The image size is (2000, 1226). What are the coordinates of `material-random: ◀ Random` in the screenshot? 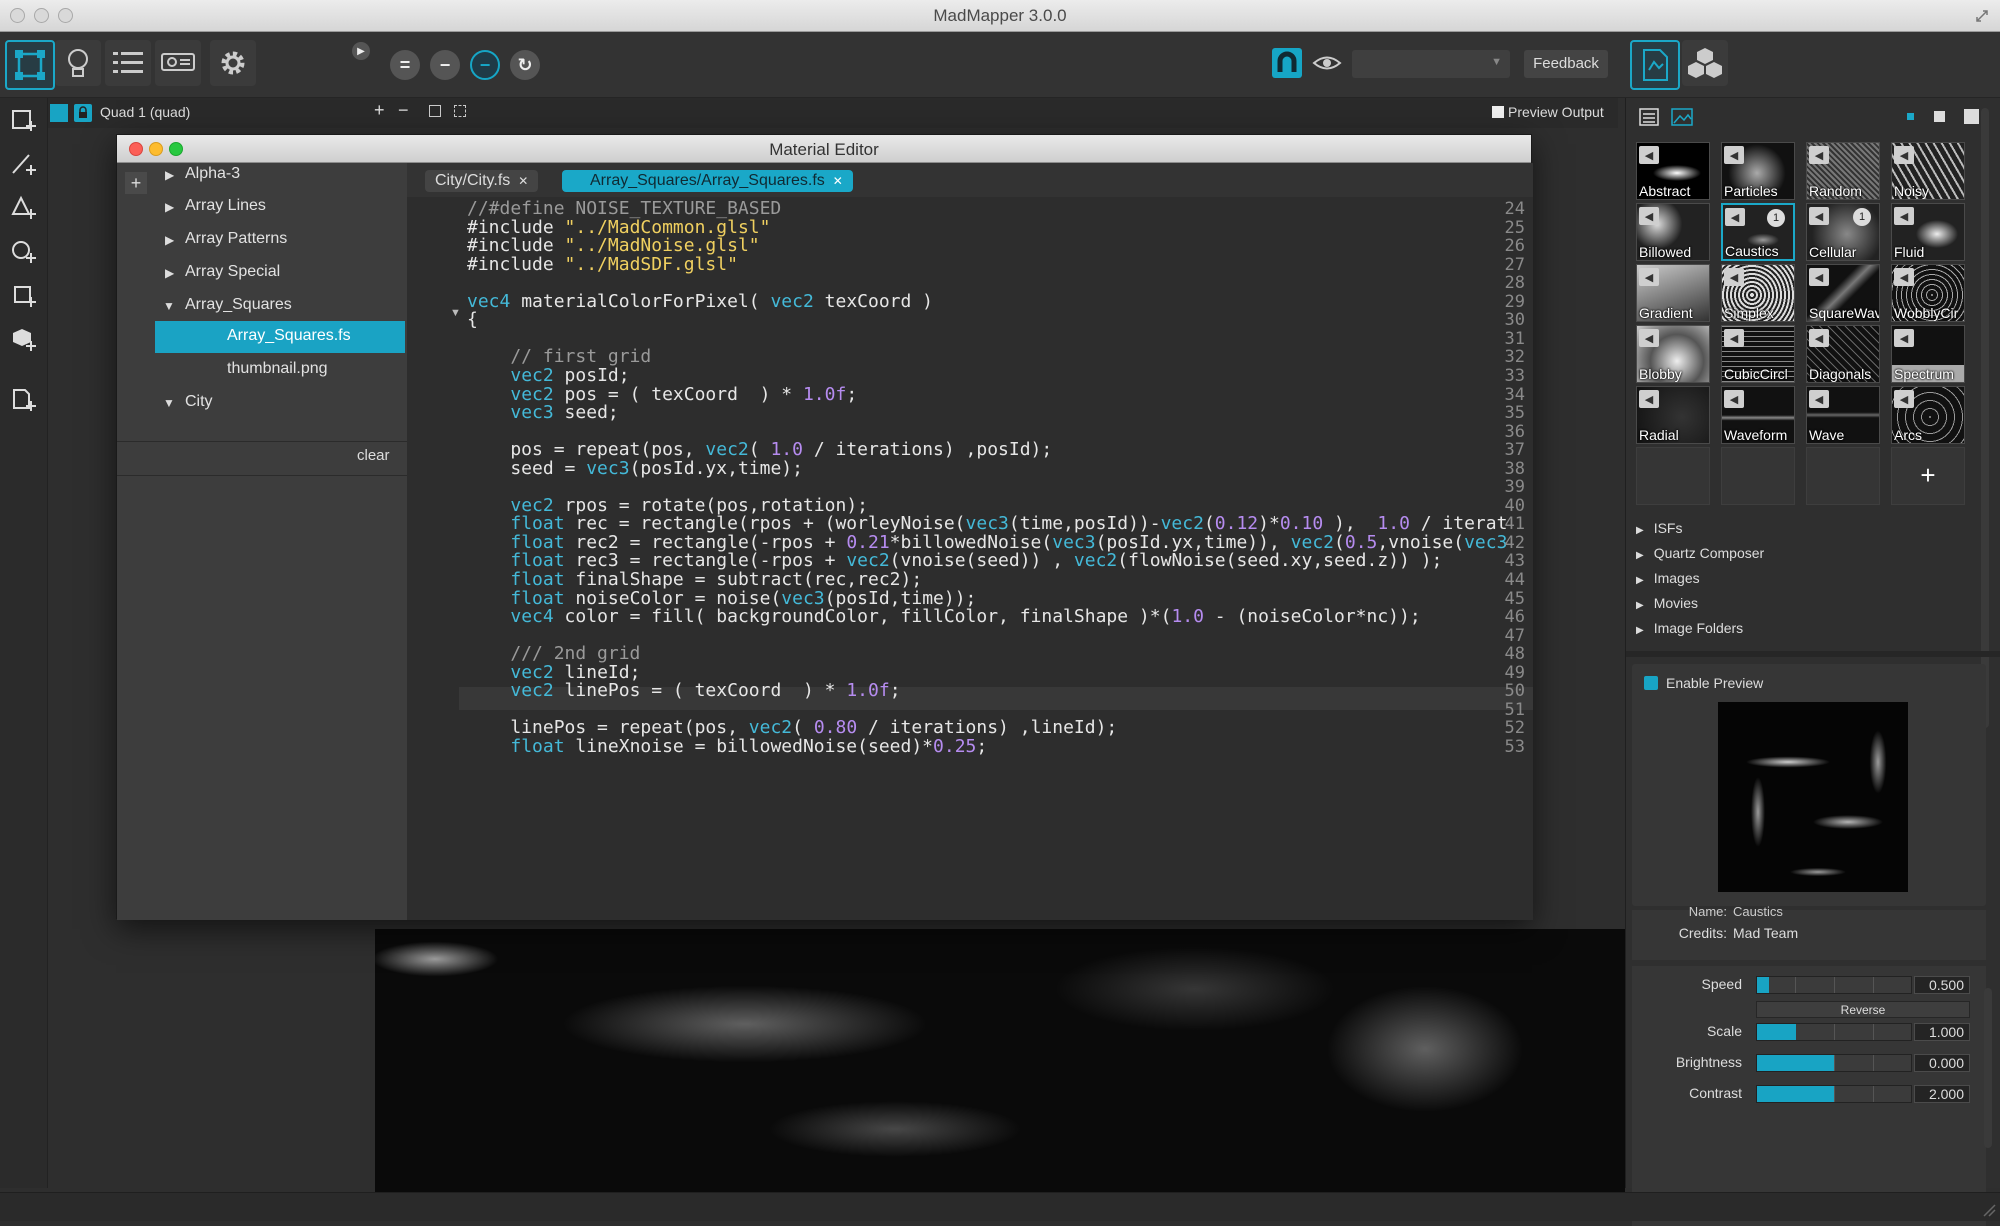 It's located at (1843, 171).